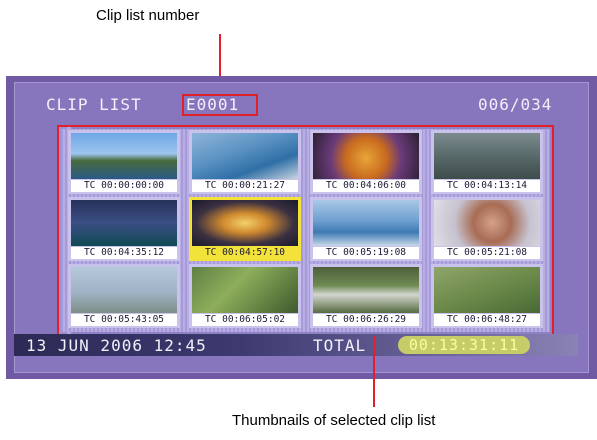  Describe the element at coordinates (340, 345) in the screenshot. I see `total-label: TOTAL` at that location.